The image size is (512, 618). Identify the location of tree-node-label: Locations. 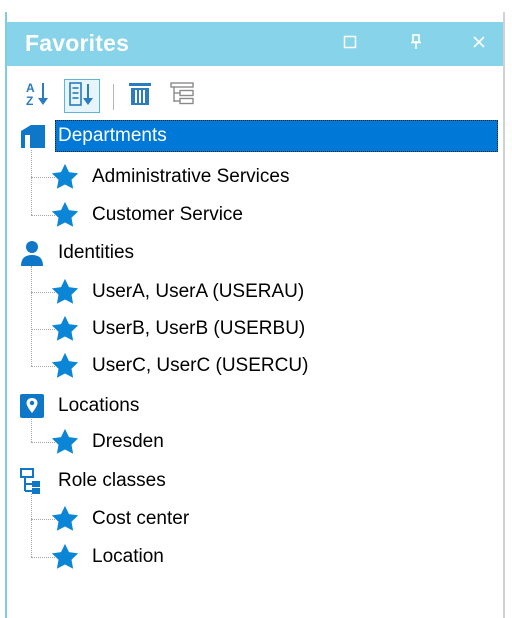
(99, 405).